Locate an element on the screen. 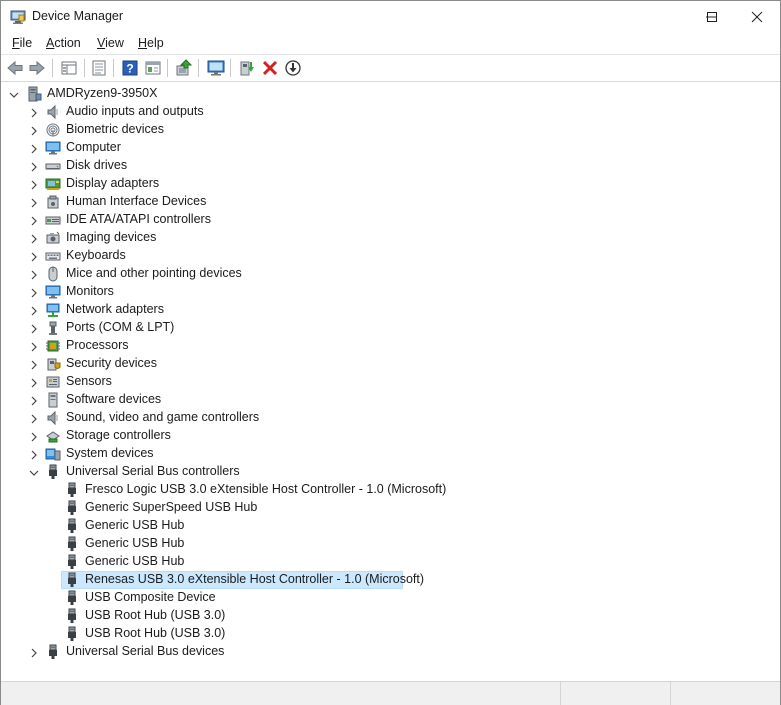  tree-device: USB Composite Device is located at coordinates (390, 598).